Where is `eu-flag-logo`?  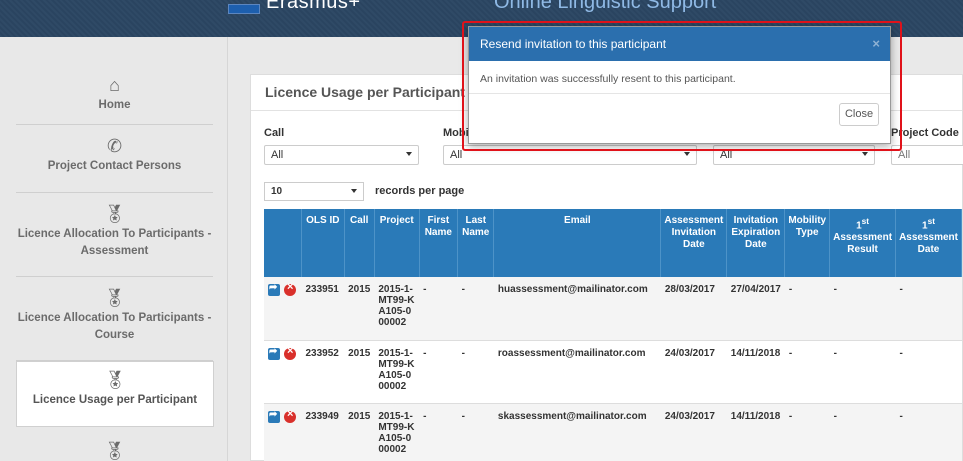 eu-flag-logo is located at coordinates (244, 9).